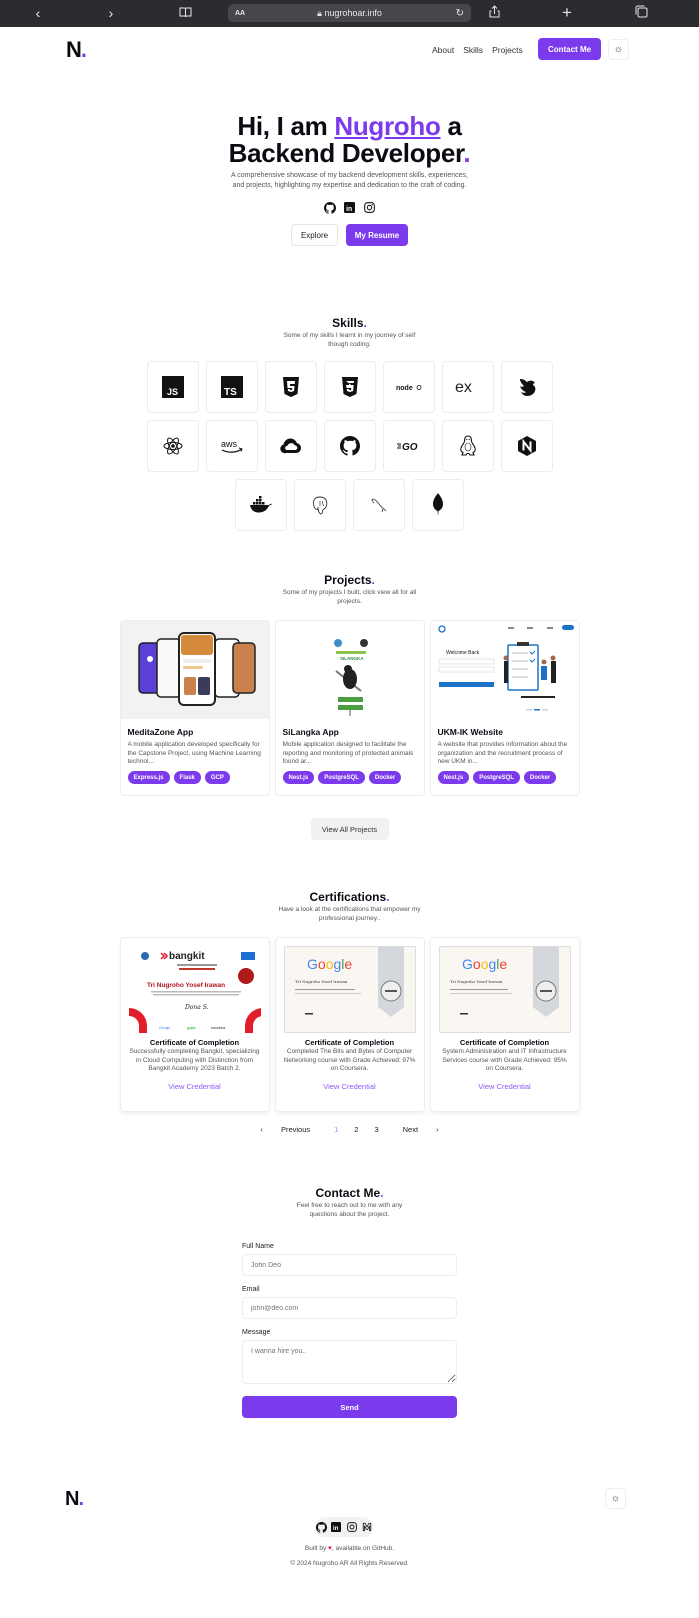 Image resolution: width=699 pixels, height=1618 pixels. Describe the element at coordinates (507, 50) in the screenshot. I see `nav-link-projects: Projects` at that location.